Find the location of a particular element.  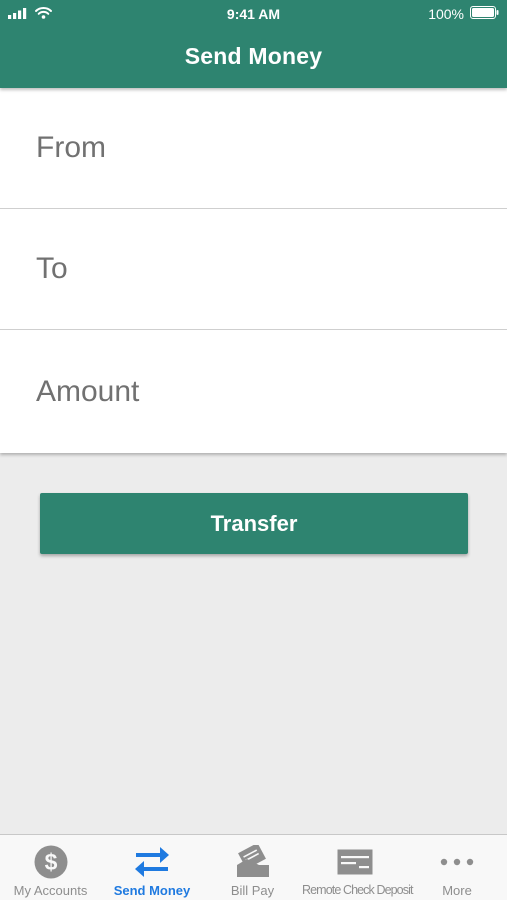

tab-label-send-money: Send Money is located at coordinates (152, 890).